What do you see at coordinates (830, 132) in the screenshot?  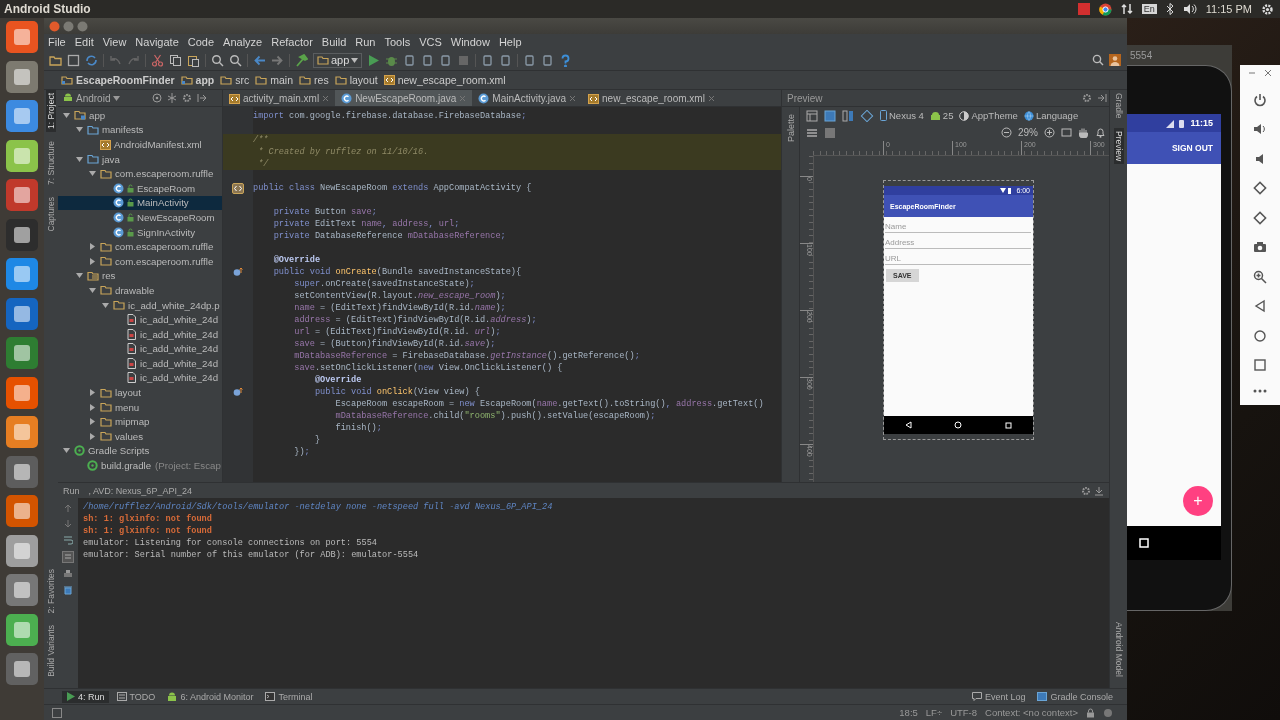 I see `image-icon` at bounding box center [830, 132].